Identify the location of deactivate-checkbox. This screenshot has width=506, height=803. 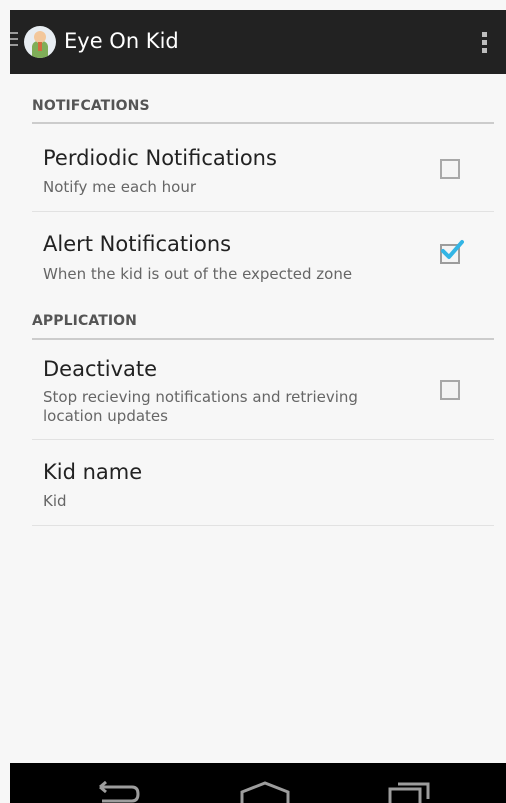
(450, 390).